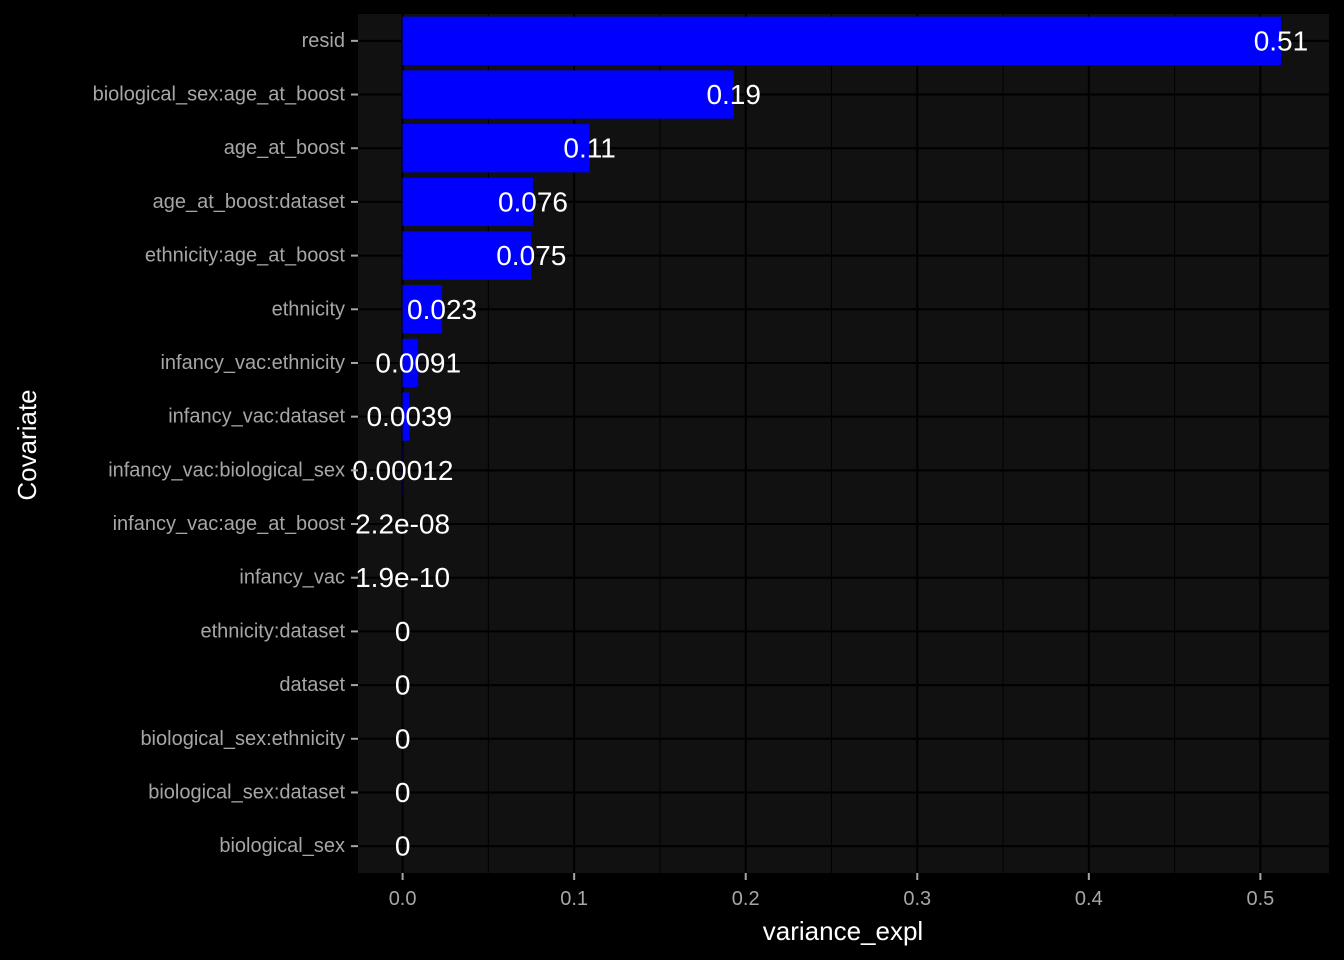 The height and width of the screenshot is (960, 1344). What do you see at coordinates (733, 94) in the screenshot?
I see `value-label: 0.19` at bounding box center [733, 94].